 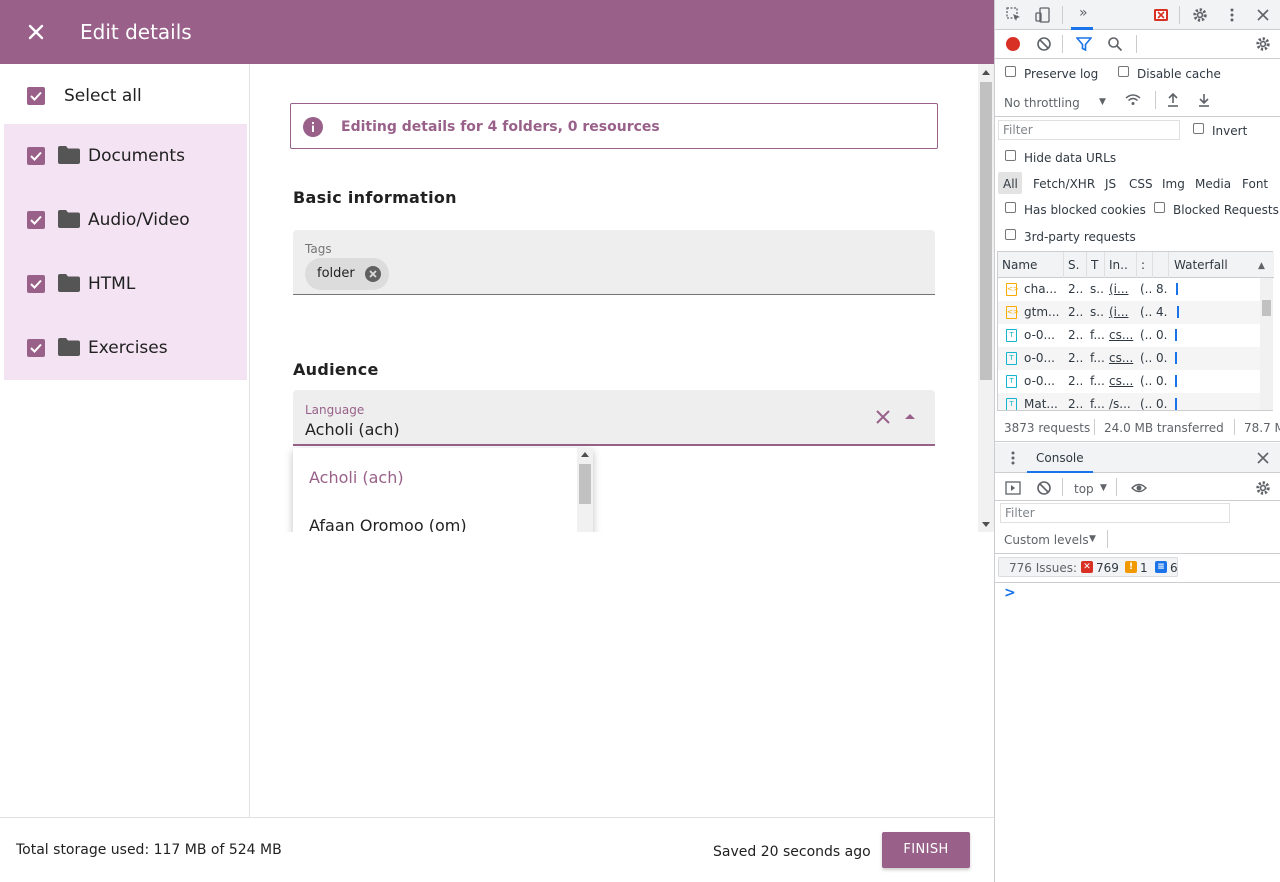 What do you see at coordinates (1144, 568) in the screenshot?
I see `issues-warning-count: 1` at bounding box center [1144, 568].